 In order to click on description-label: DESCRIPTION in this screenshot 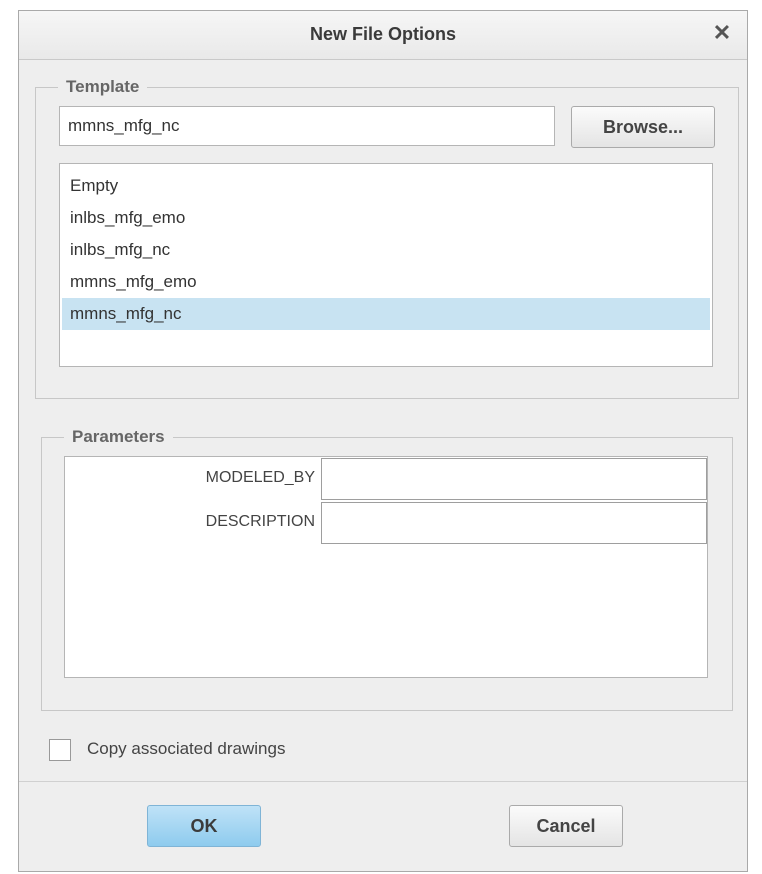, I will do `click(260, 521)`.